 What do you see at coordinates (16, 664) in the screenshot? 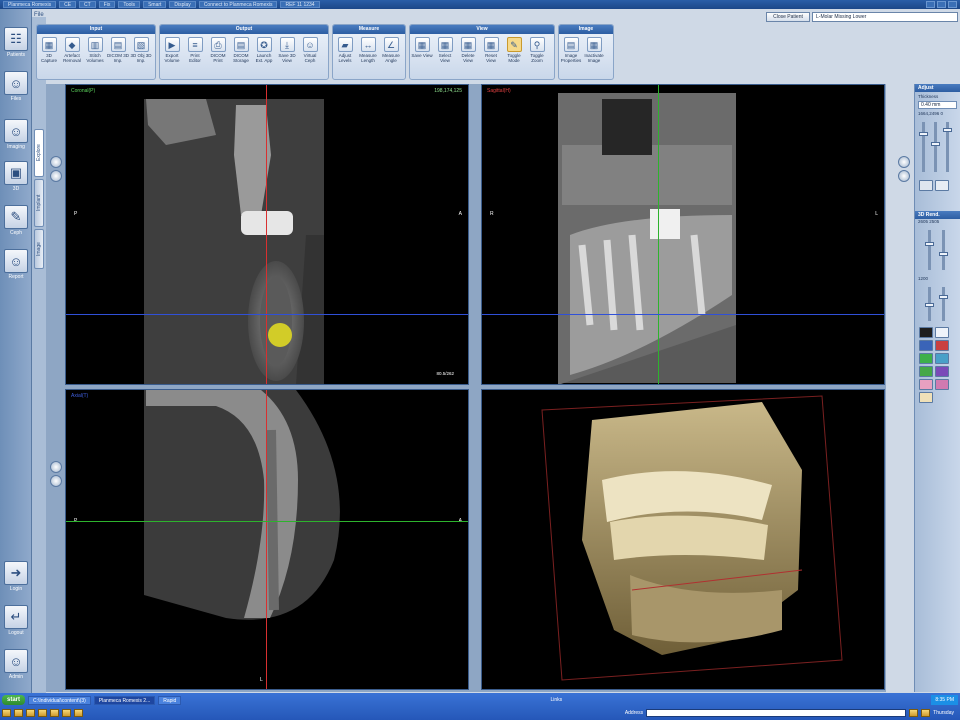
I see `nav-item-admin: ☺ Admin` at bounding box center [16, 664].